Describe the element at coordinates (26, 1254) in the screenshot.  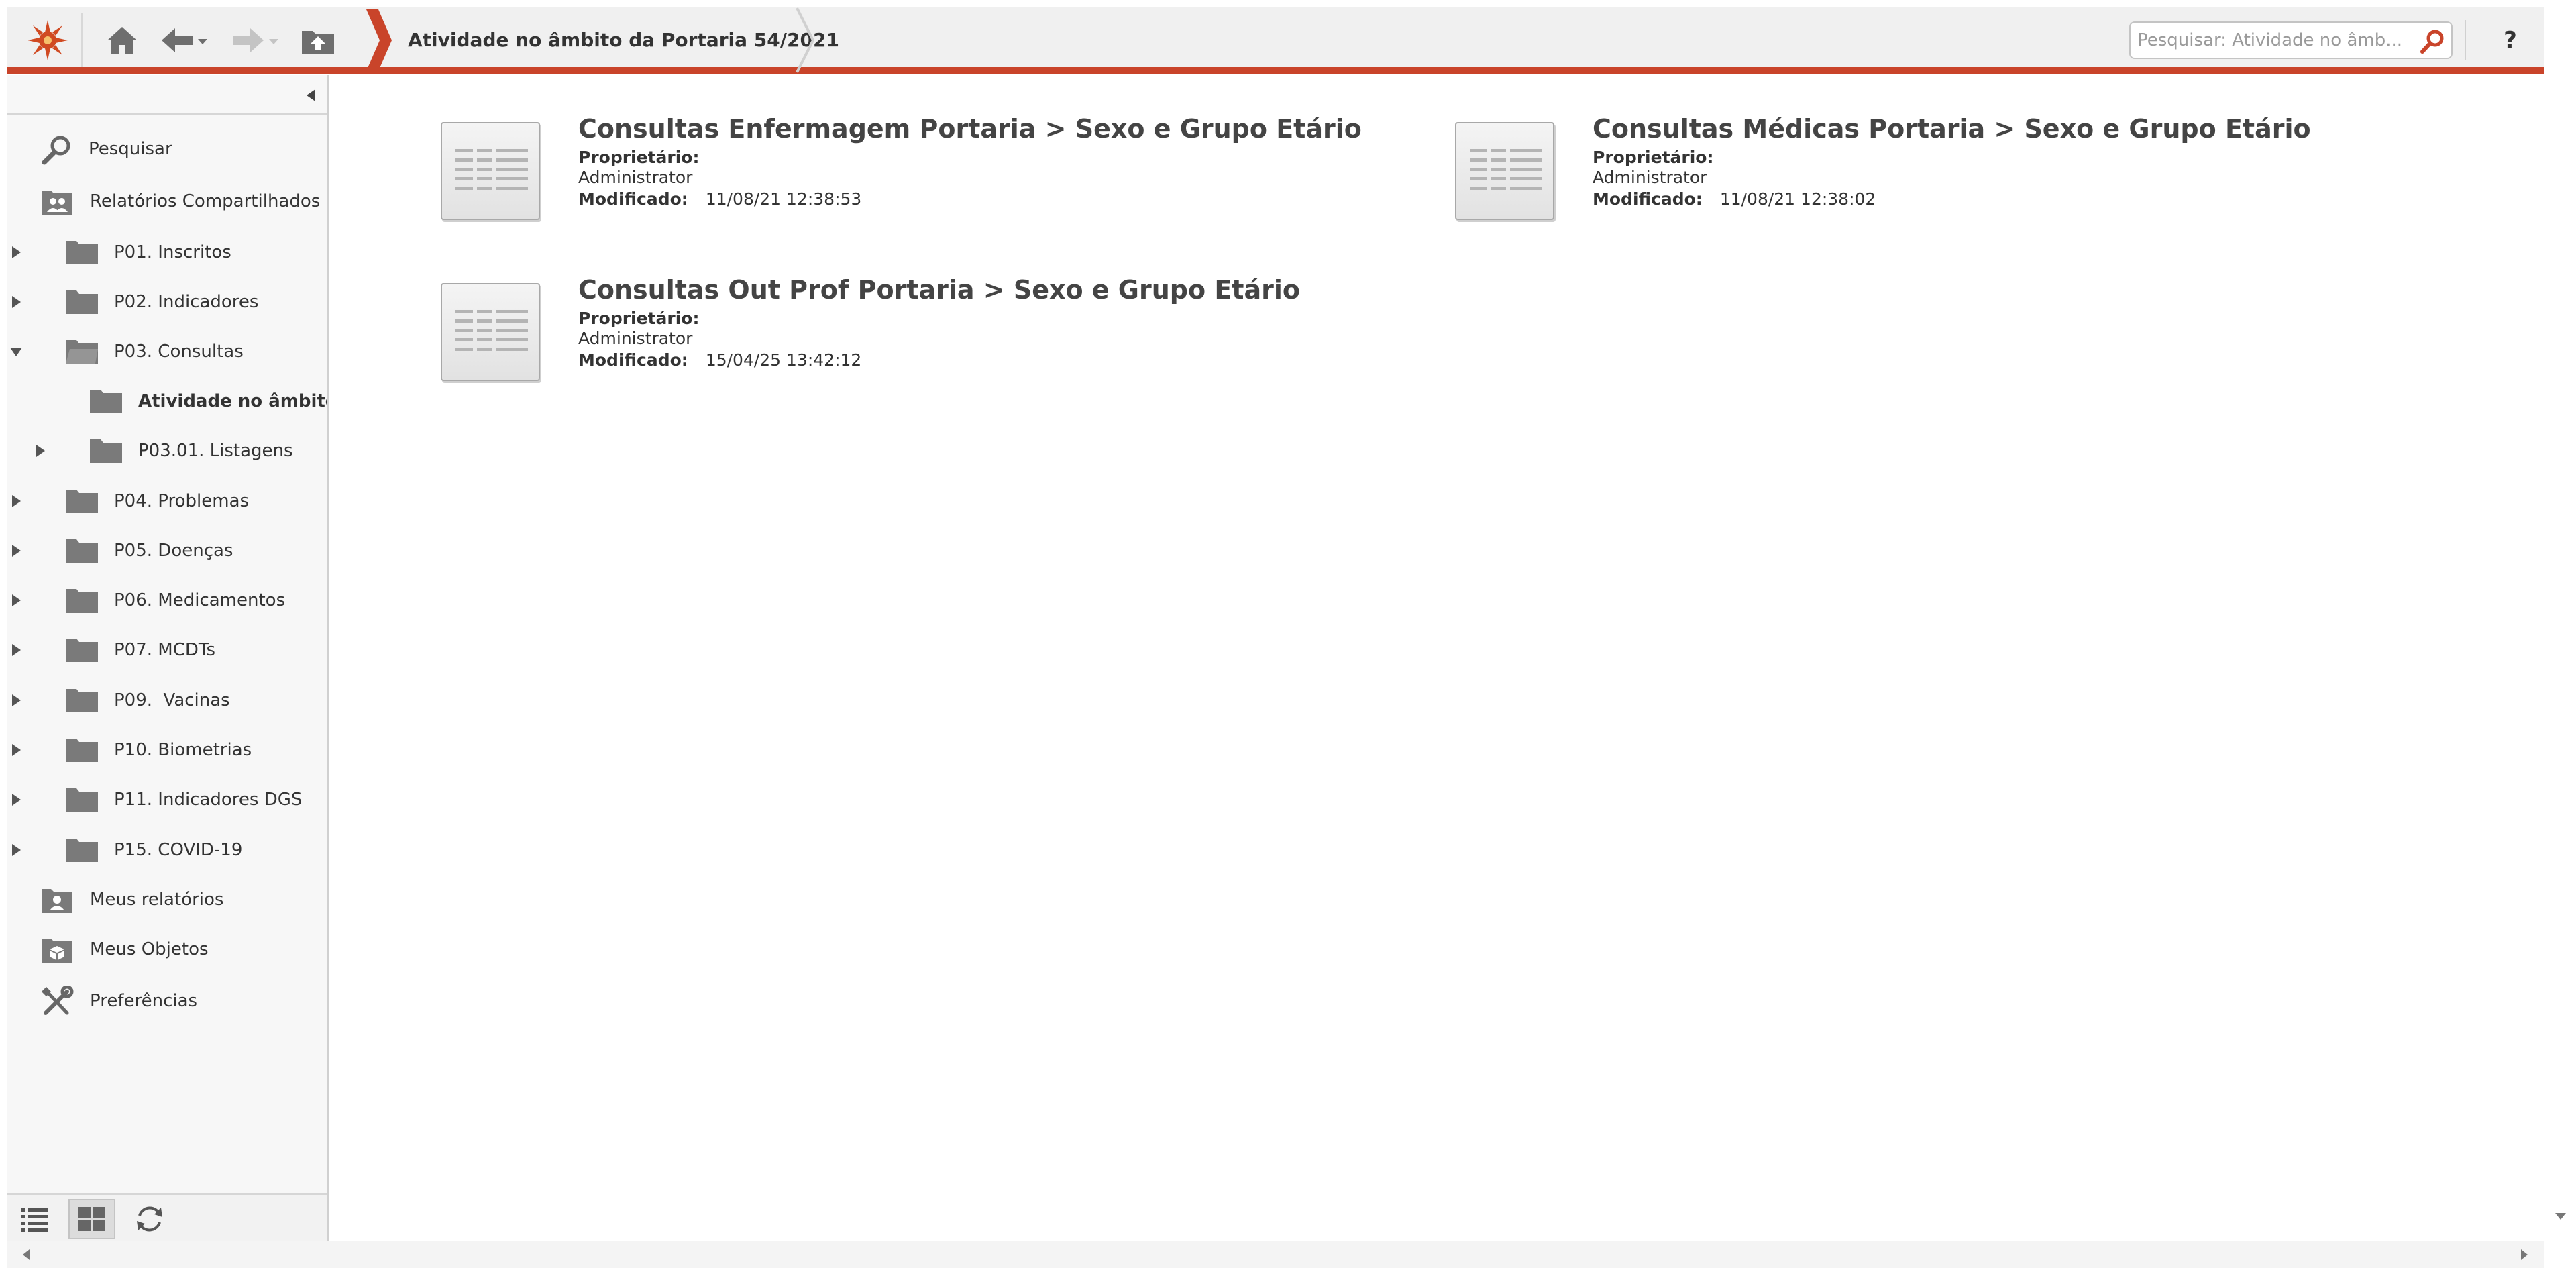
I see `scroll-left-arrow-icon` at that location.